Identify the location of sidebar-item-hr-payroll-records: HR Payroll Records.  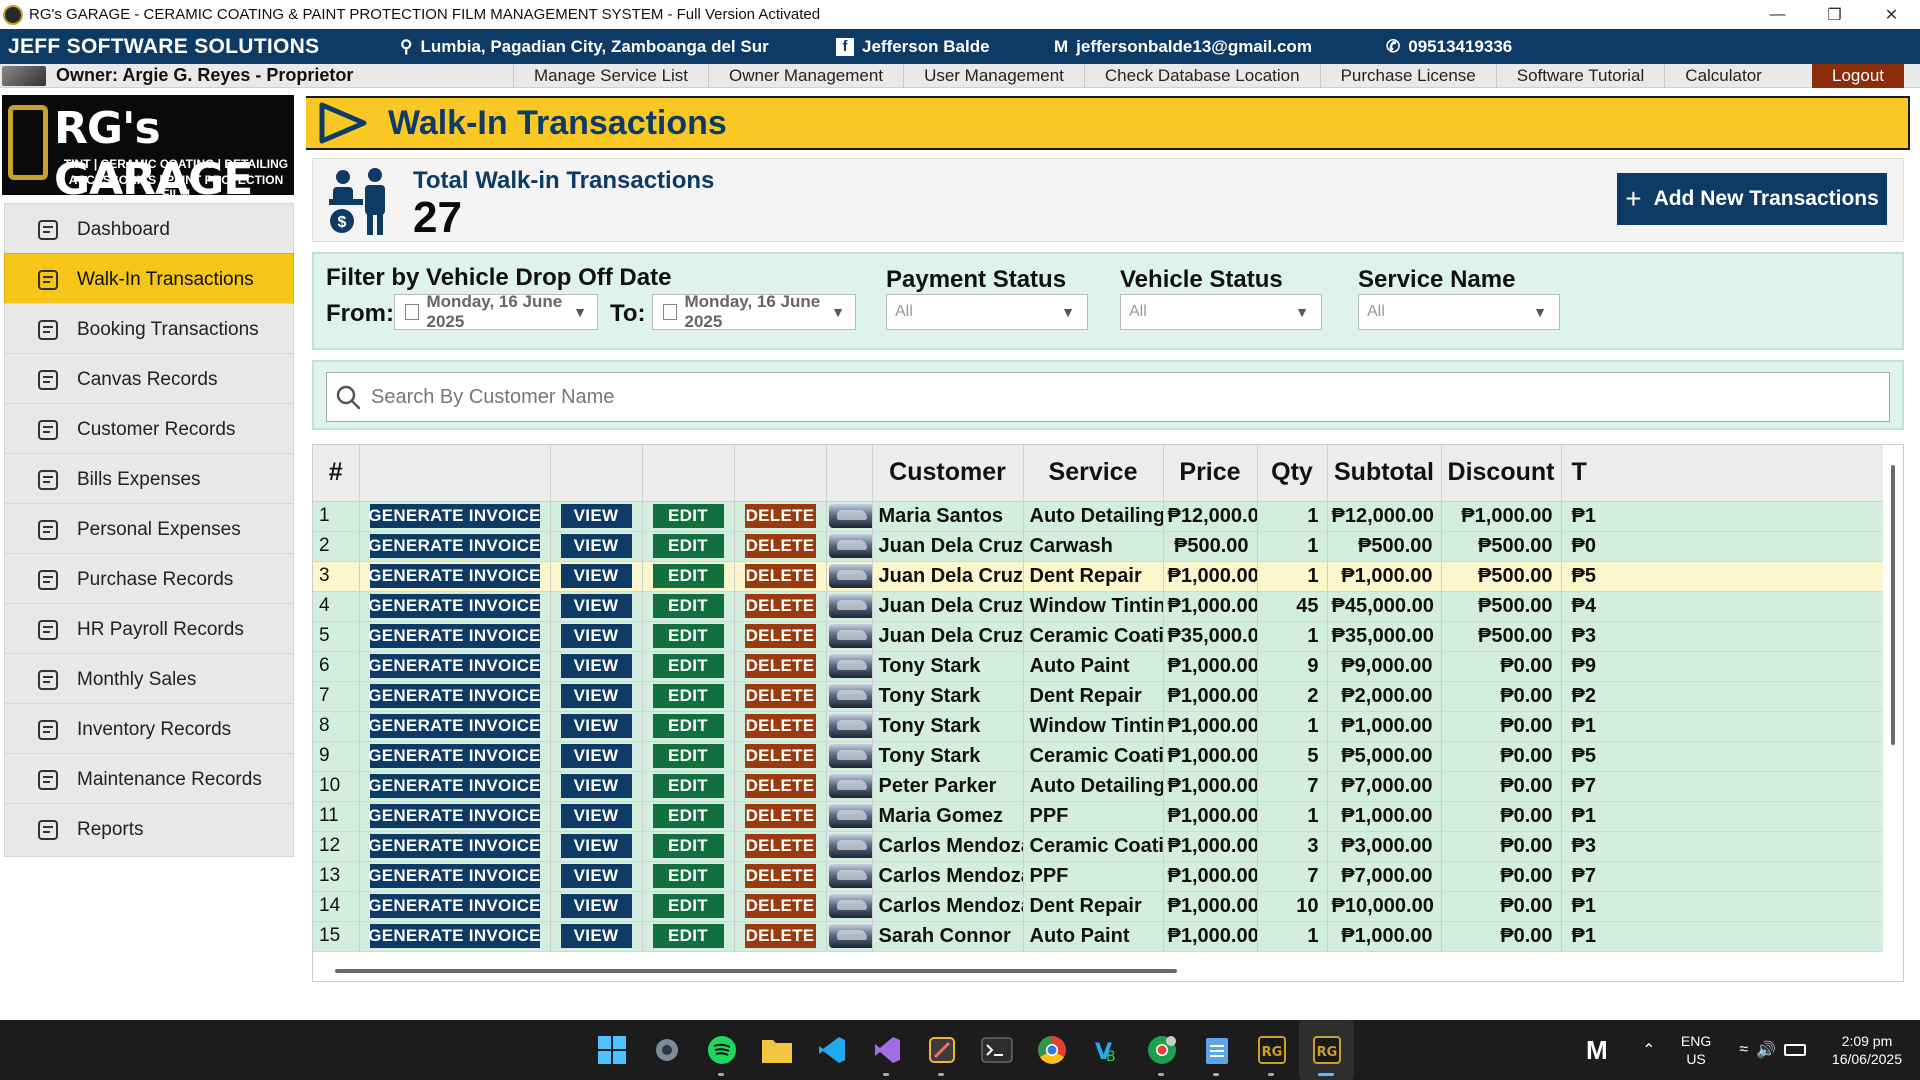
(149, 630).